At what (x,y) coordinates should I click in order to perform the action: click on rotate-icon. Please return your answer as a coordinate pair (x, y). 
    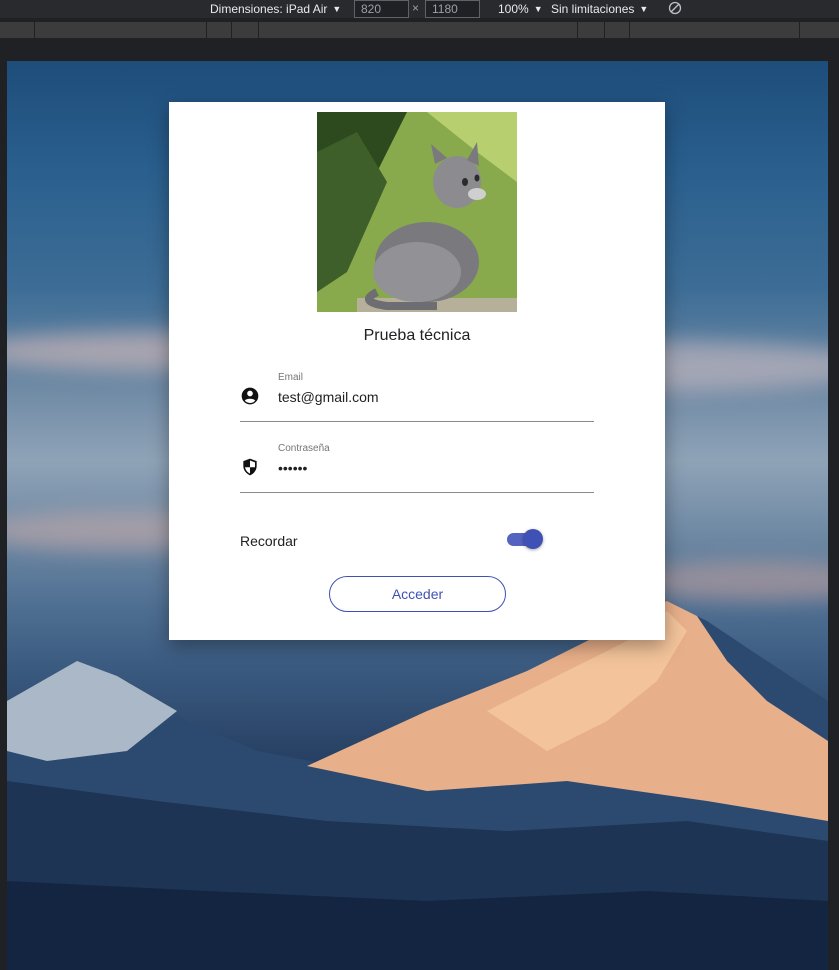
    Looking at the image, I should click on (675, 8).